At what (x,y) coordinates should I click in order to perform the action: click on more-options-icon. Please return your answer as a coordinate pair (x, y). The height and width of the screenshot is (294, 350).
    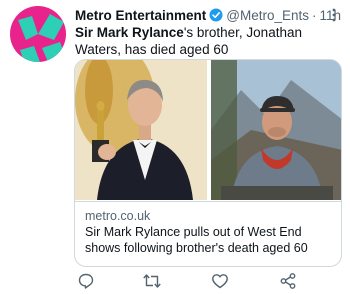
    Looking at the image, I should click on (334, 15).